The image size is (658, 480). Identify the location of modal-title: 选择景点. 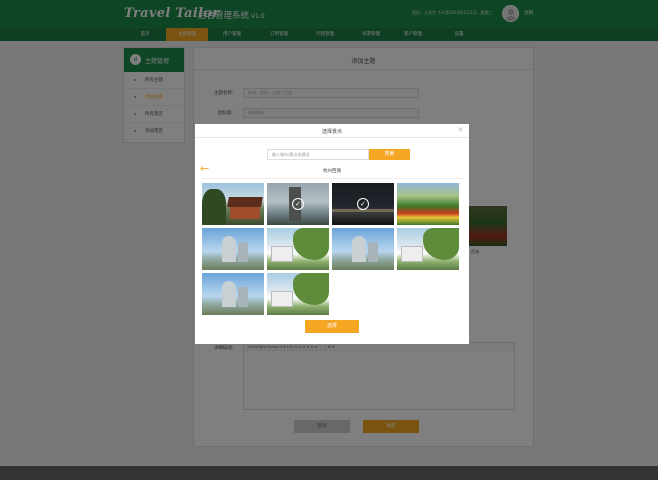
(331, 132).